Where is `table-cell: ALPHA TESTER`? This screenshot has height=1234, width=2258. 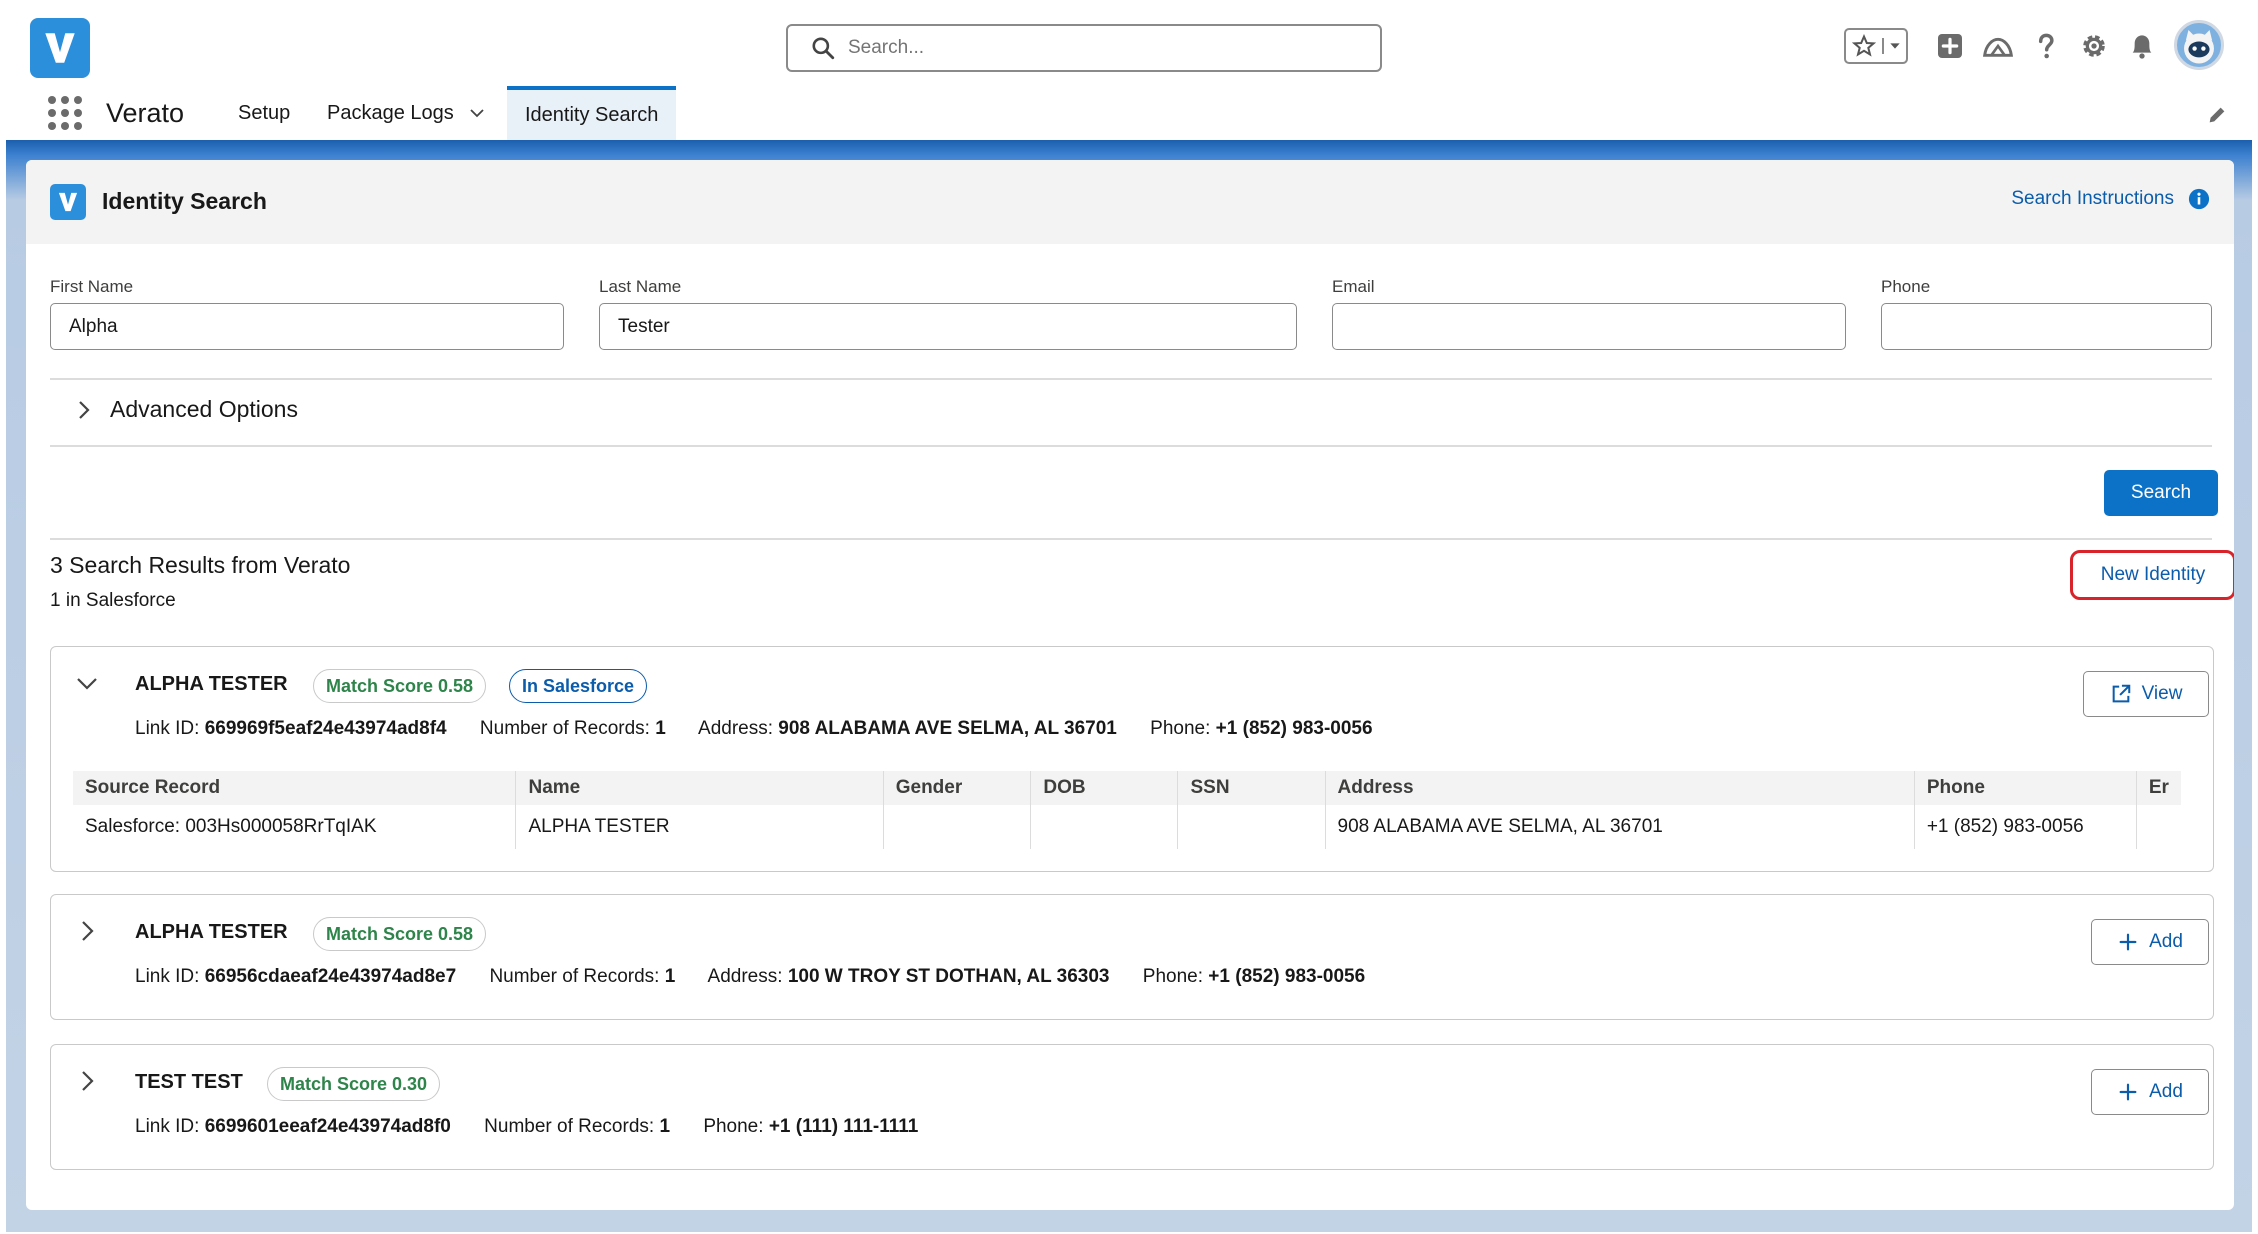
table-cell: ALPHA TESTER is located at coordinates (699, 827).